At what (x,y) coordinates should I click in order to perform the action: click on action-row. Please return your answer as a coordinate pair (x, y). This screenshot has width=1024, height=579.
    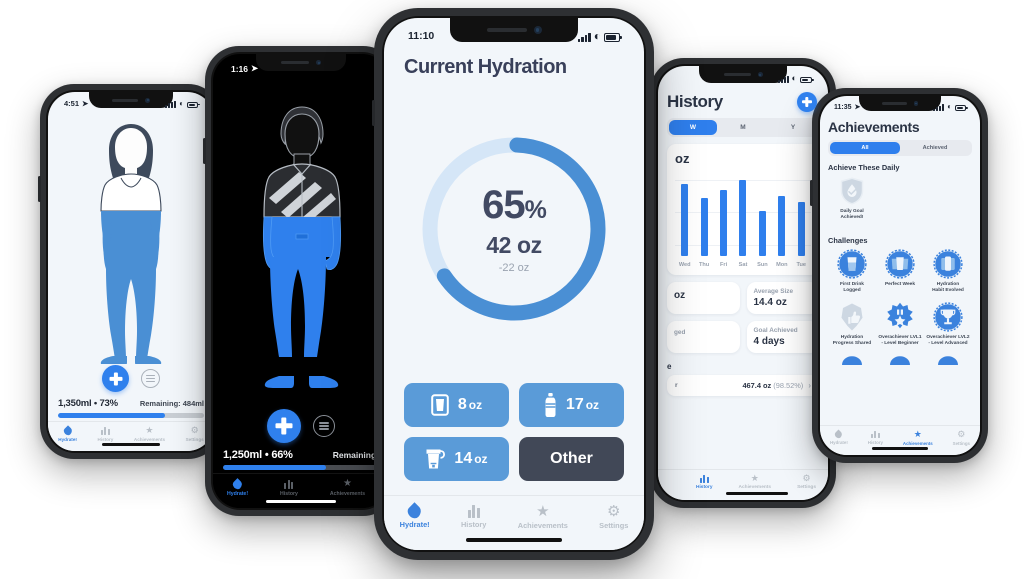
    Looking at the image, I should click on (301, 426).